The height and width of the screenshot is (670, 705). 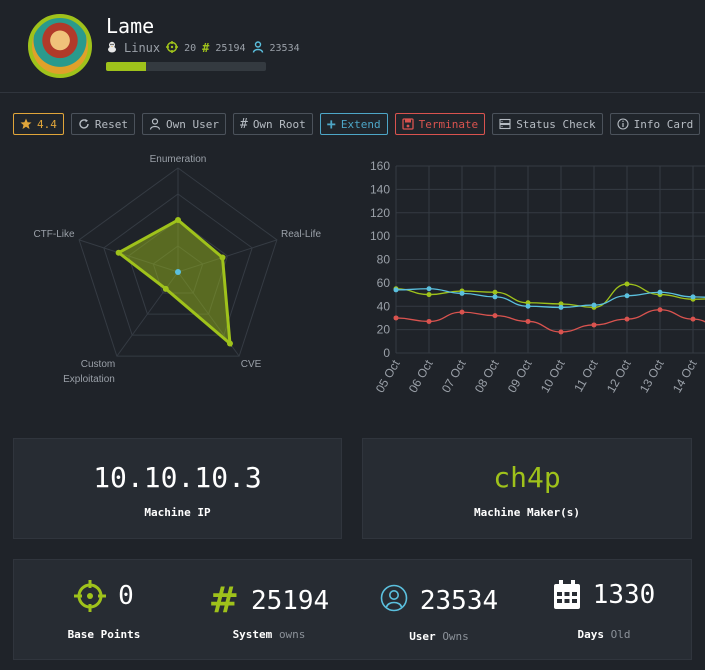 I want to click on radar-label-ctf-like: CTF-Like, so click(x=54, y=234).